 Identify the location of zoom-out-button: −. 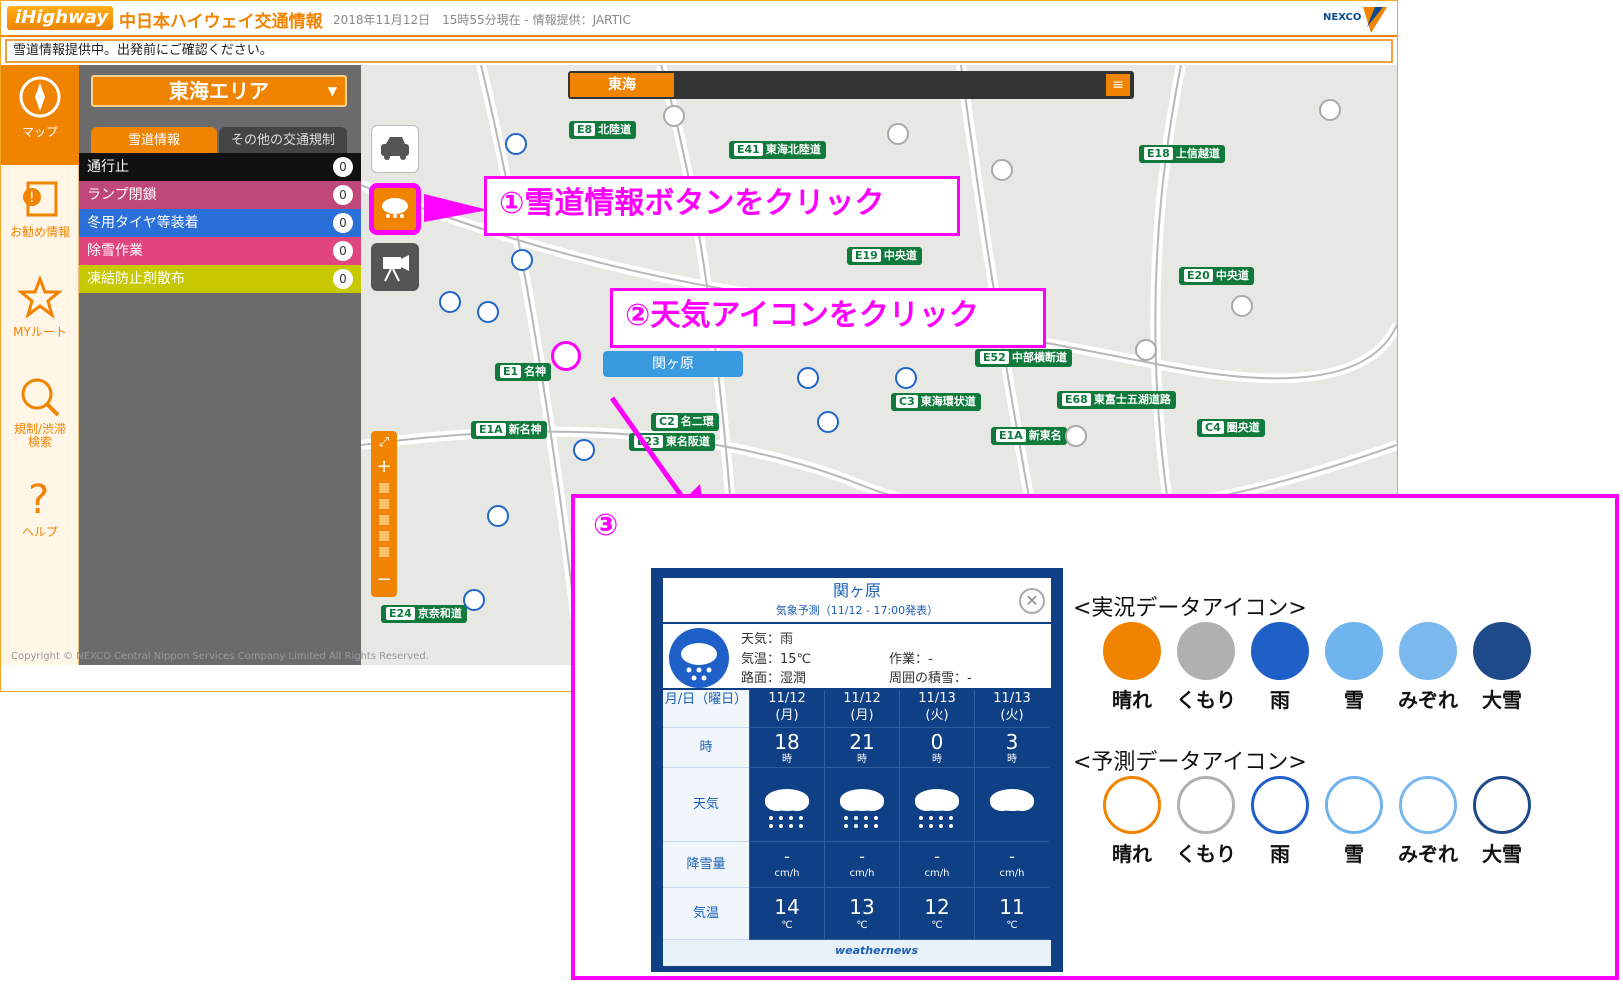
(384, 579).